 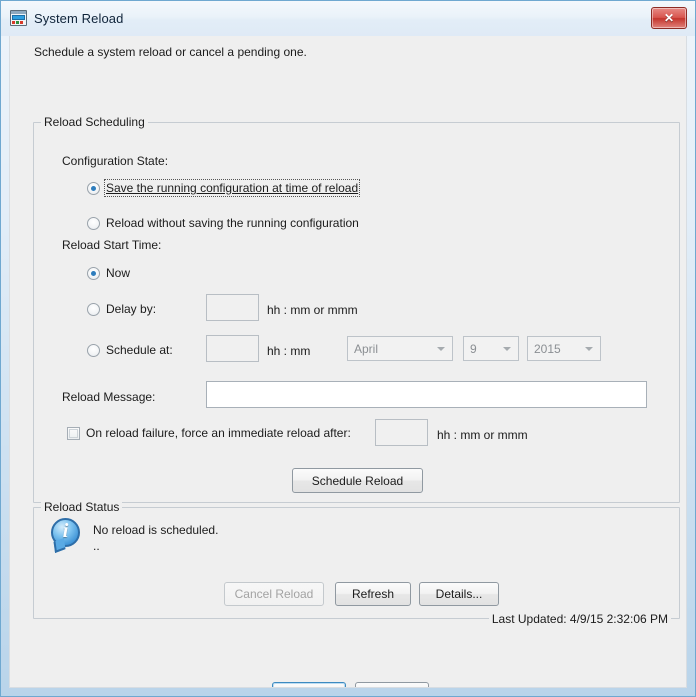 I want to click on cancel-reload-label: Cancel Reload, so click(x=274, y=594).